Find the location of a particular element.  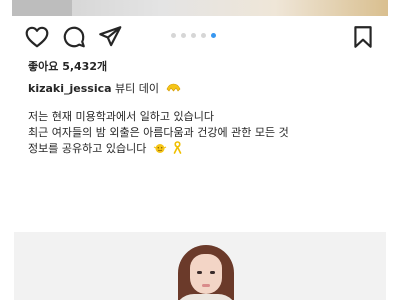

caption-title: 뷰티 데이 is located at coordinates (137, 88).